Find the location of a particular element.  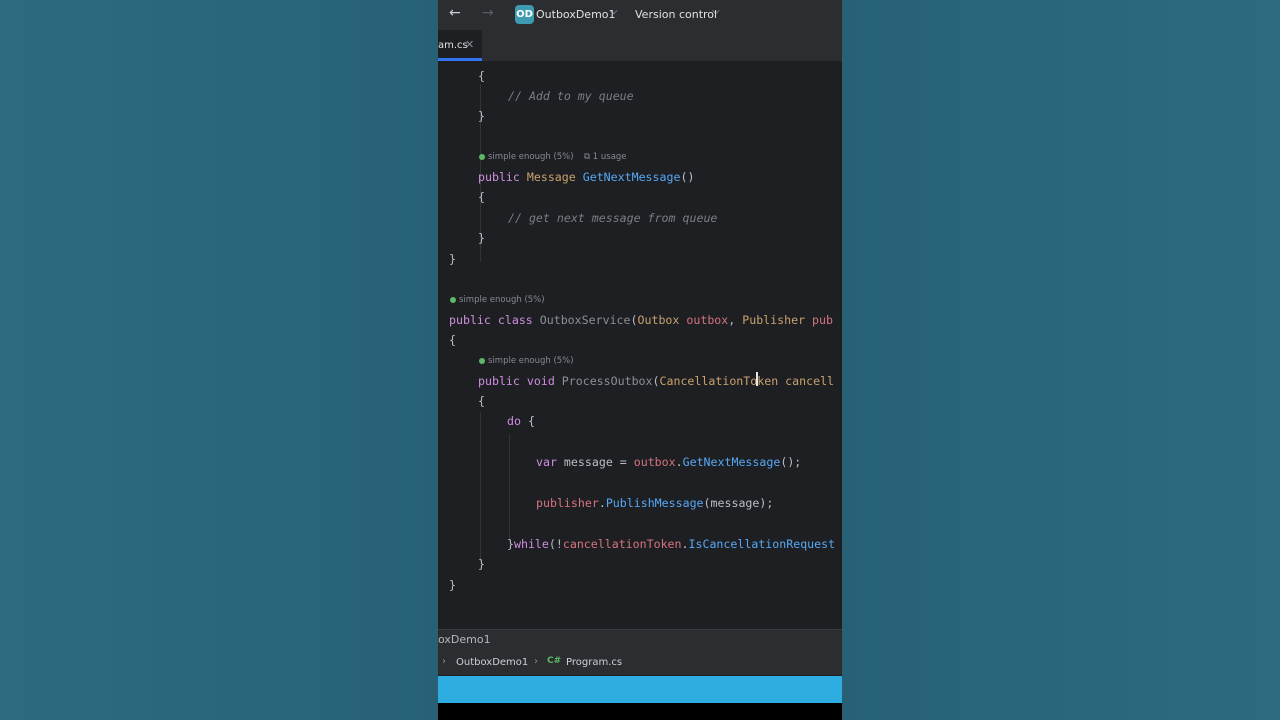

type-name: Outbox is located at coordinates (658, 320).